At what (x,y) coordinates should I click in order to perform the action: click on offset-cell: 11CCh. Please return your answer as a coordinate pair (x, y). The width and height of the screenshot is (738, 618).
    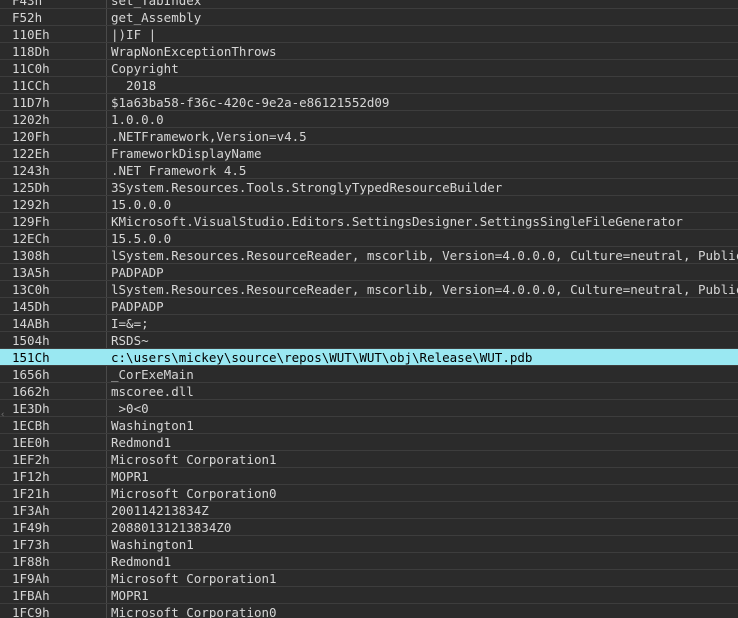
    Looking at the image, I should click on (31, 85).